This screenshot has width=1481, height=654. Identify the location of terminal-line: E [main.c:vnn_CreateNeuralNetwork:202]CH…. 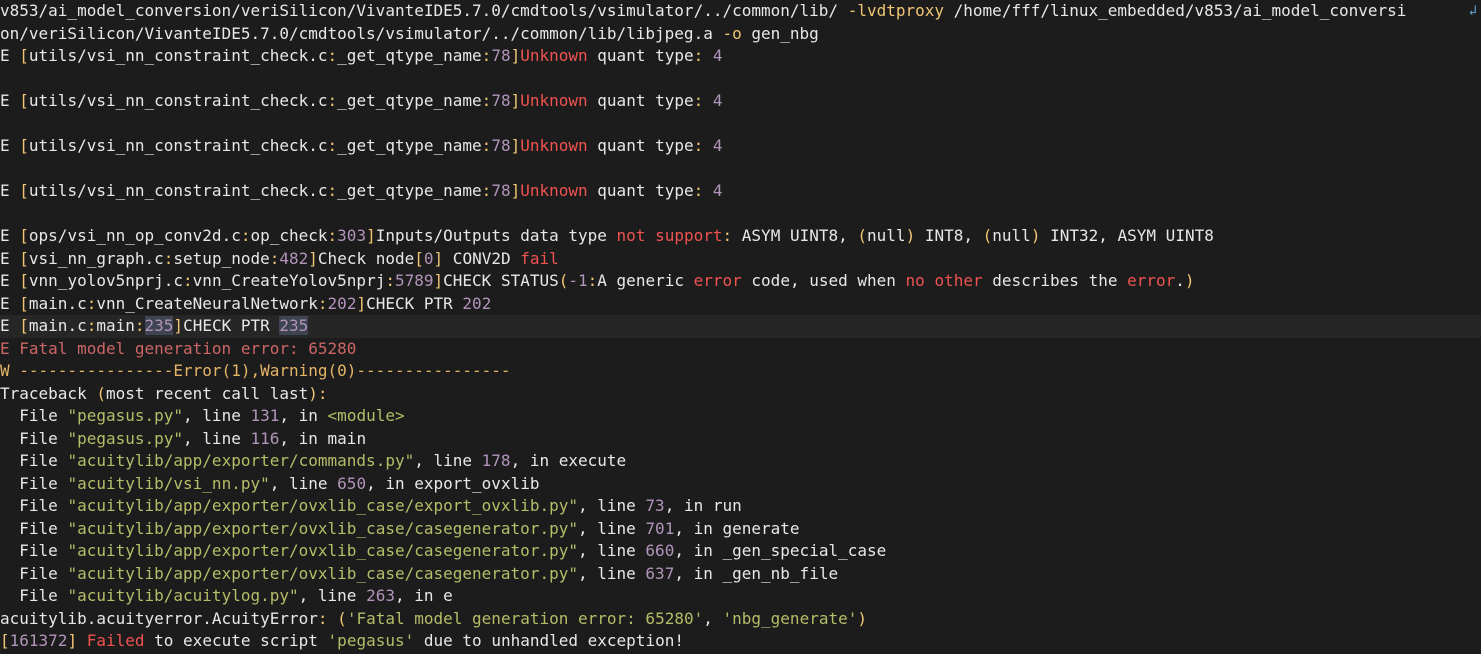
(740, 304).